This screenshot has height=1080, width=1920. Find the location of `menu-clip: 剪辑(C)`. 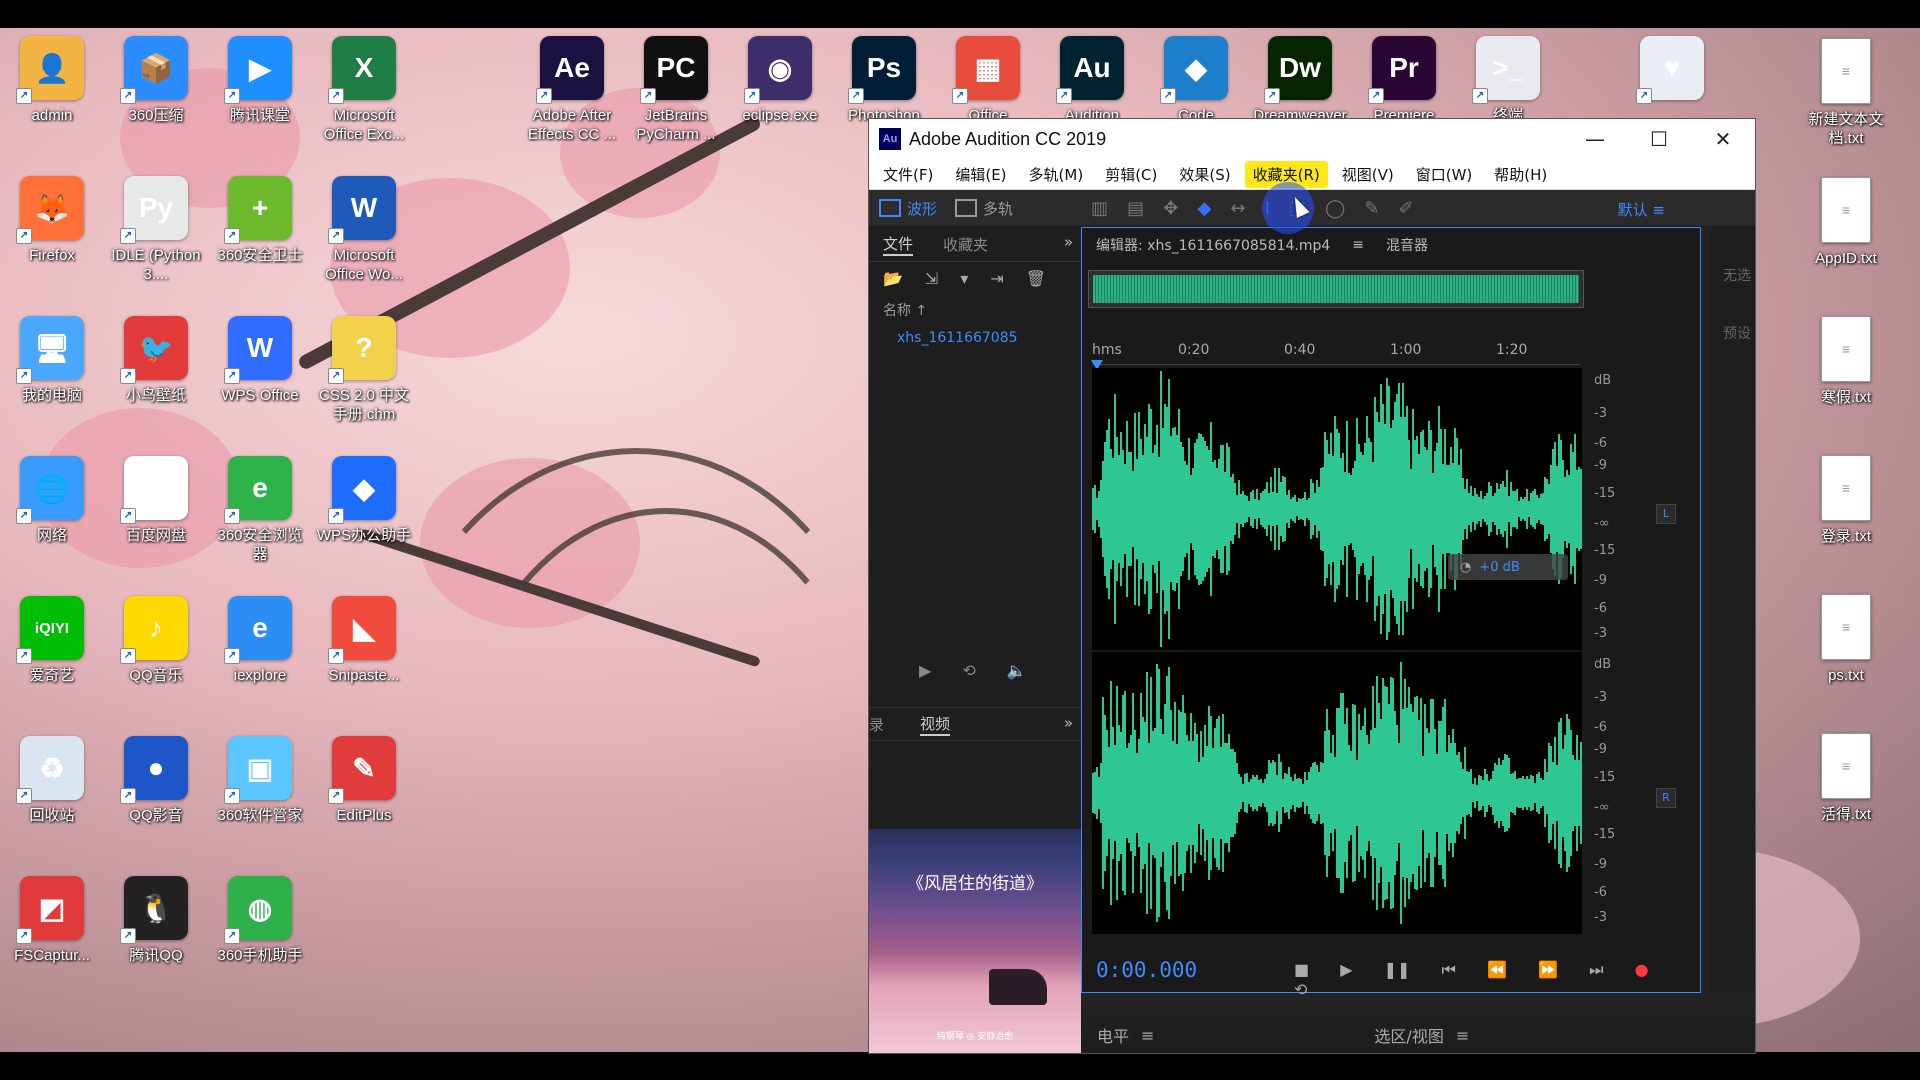

menu-clip: 剪辑(C) is located at coordinates (1131, 174).